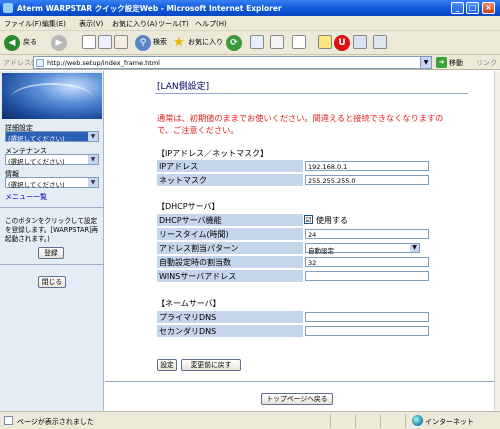 Image resolution: width=500 pixels, height=429 pixels. I want to click on close-button: ×, so click(488, 8).